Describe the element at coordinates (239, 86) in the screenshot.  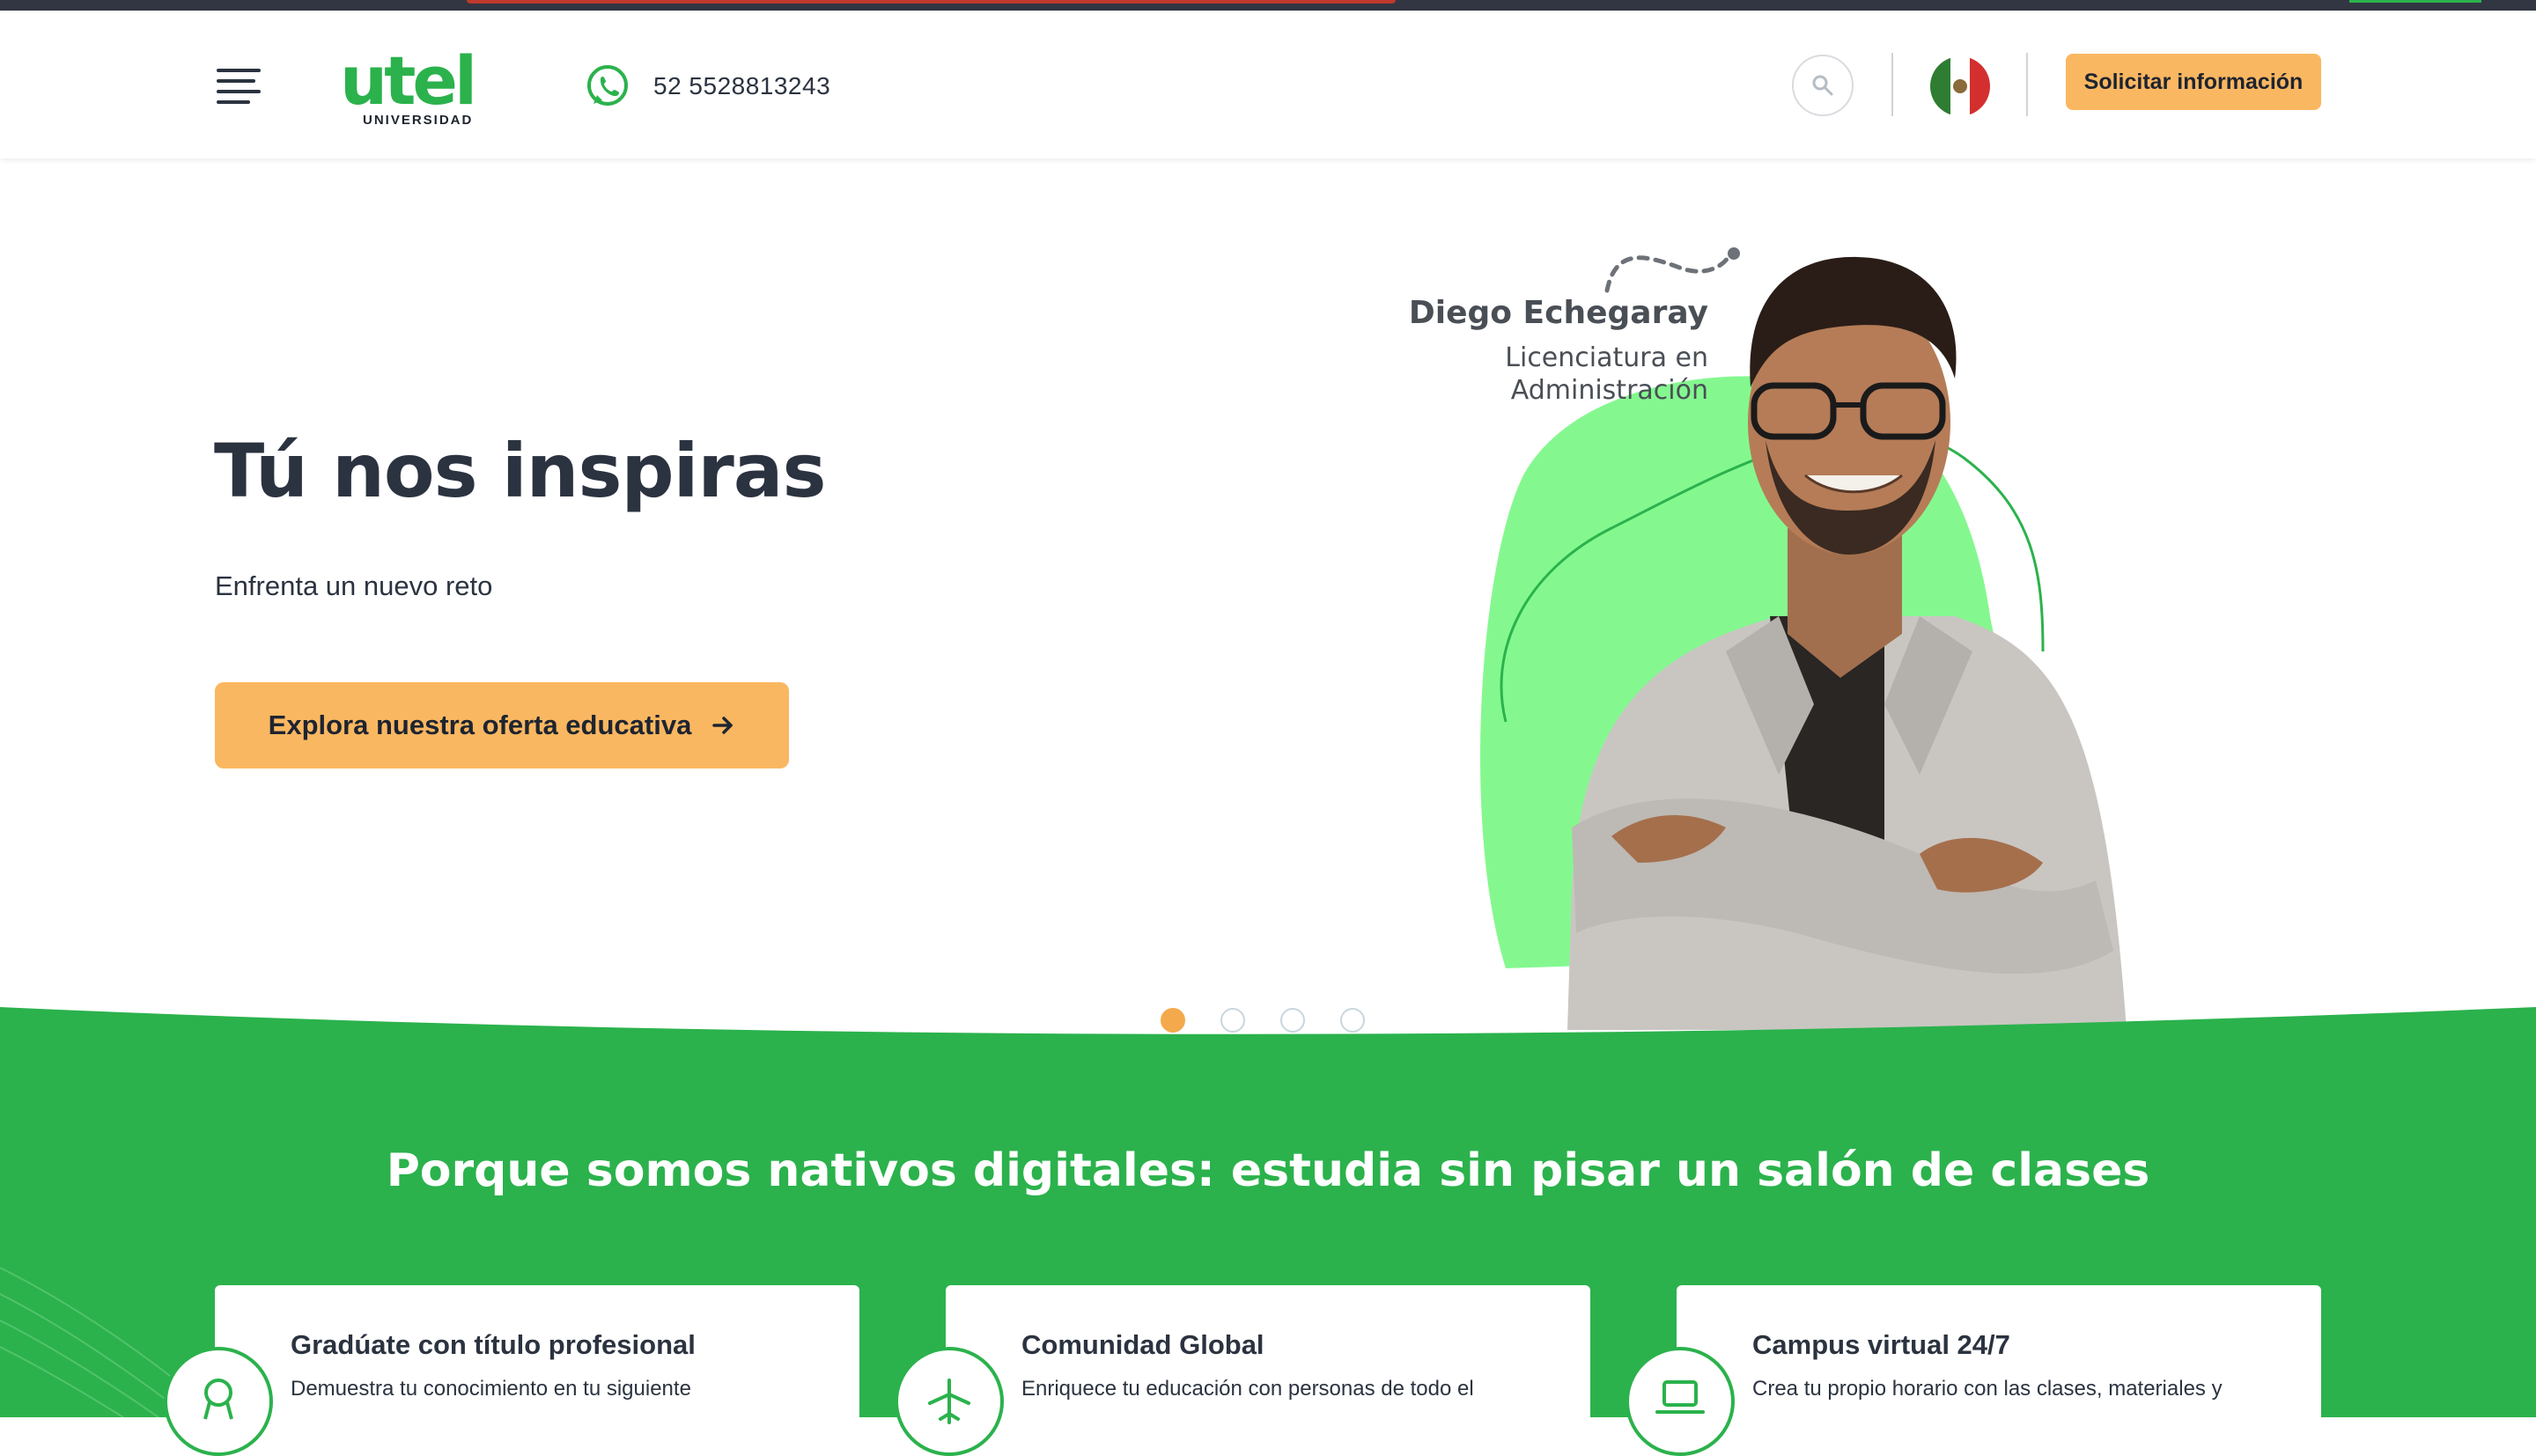
I see `hamburger-menu-icon` at that location.